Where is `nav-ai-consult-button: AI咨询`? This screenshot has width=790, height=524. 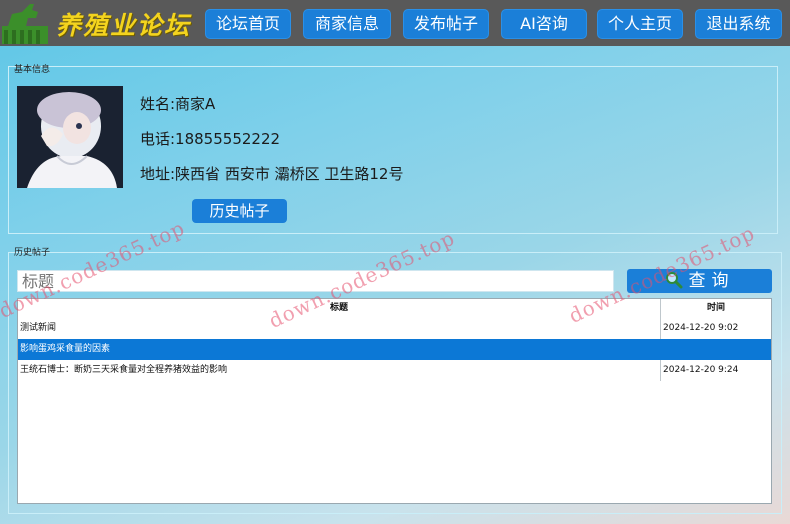 nav-ai-consult-button: AI咨询 is located at coordinates (544, 24).